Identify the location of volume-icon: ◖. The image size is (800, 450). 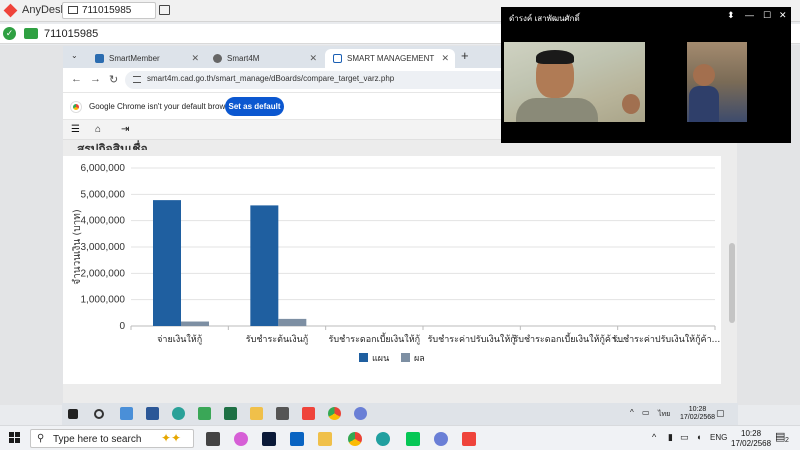
(698, 437).